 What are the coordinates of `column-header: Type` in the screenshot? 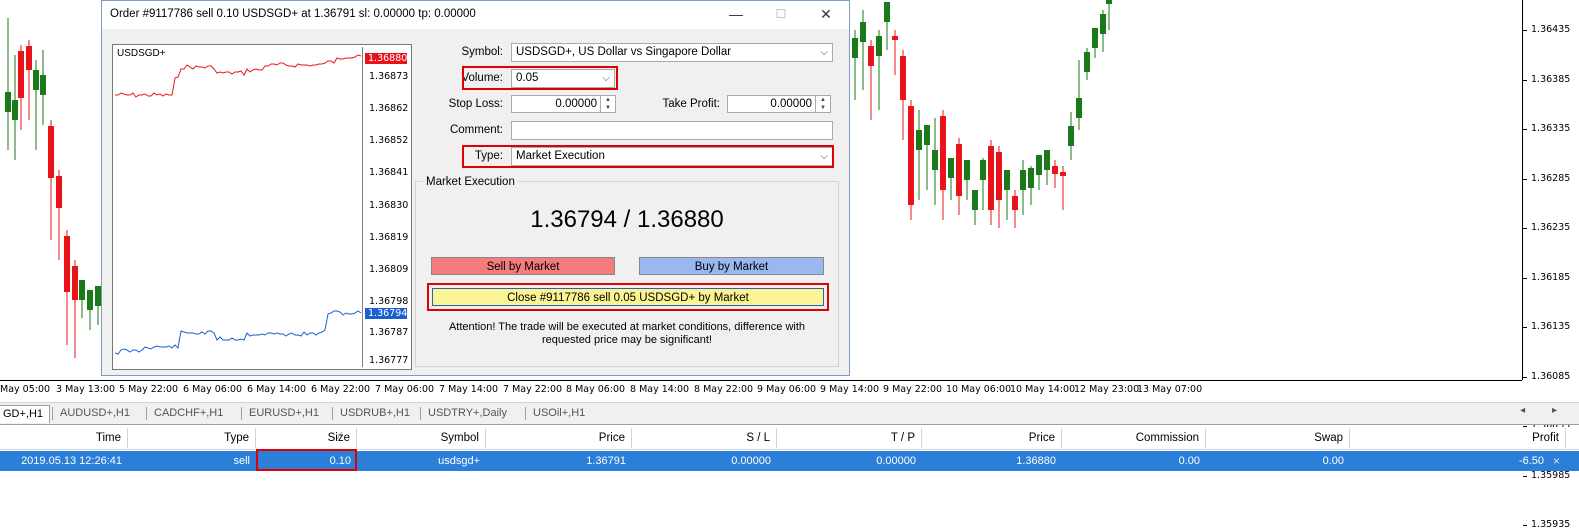 It's located at (192, 438).